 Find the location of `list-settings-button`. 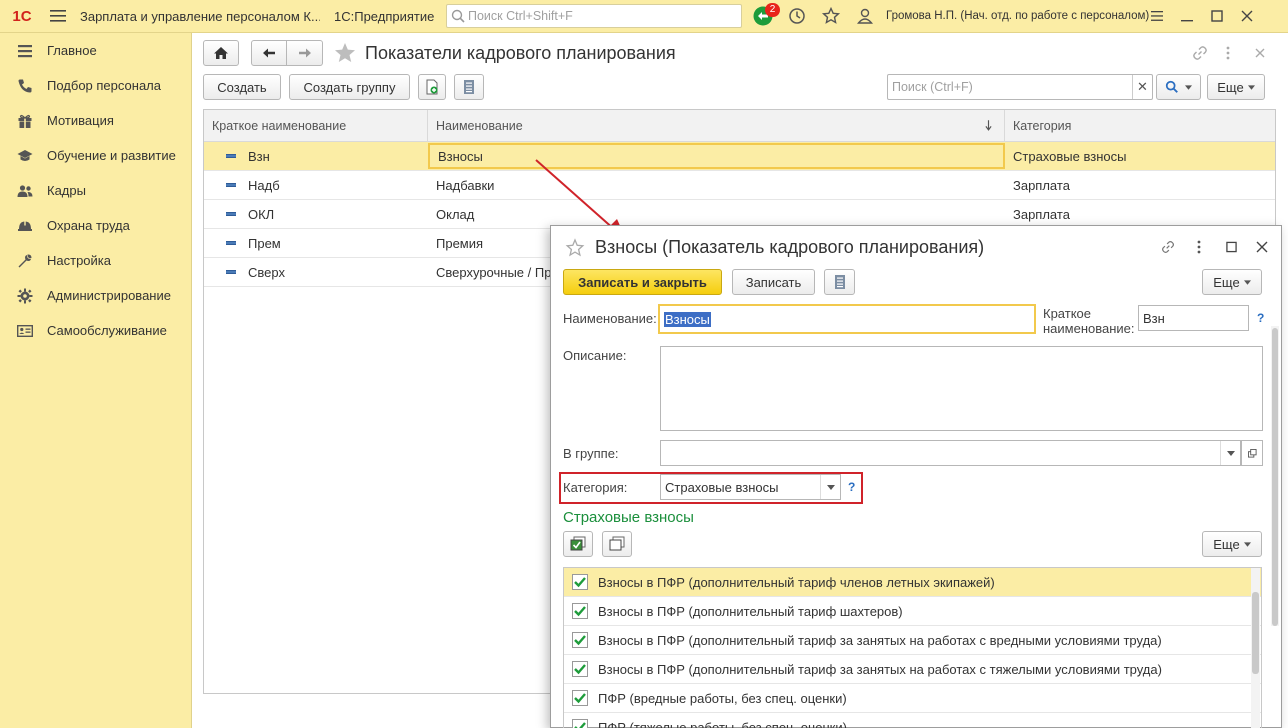

list-settings-button is located at coordinates (469, 87).